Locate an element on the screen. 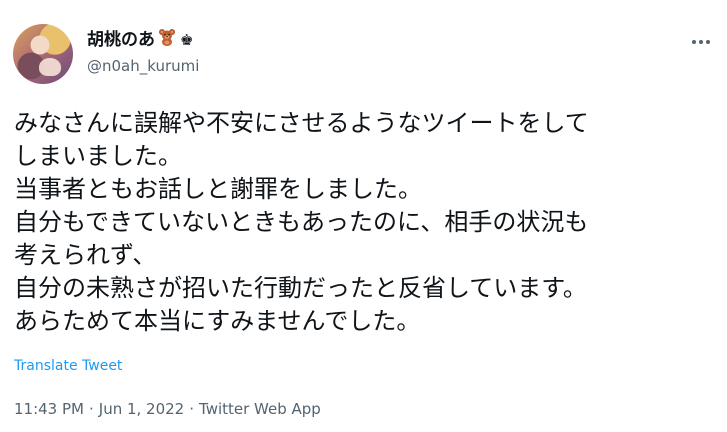 The image size is (727, 432). tweet-text-line: 当事者ともお話しと謝罪をしました。 is located at coordinates (218, 189).